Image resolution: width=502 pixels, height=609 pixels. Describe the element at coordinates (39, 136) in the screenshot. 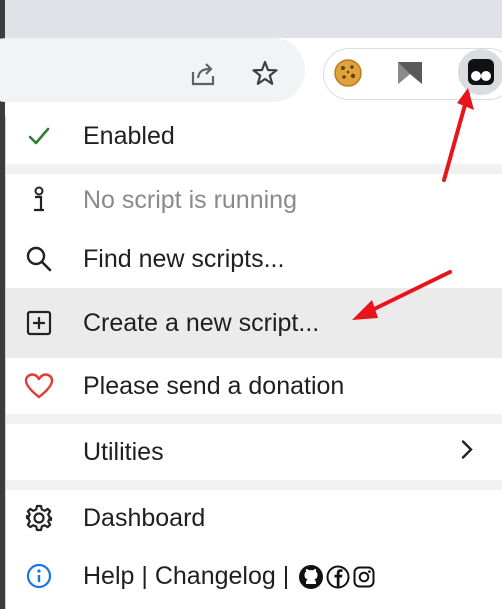

I see `checkmark-icon` at that location.